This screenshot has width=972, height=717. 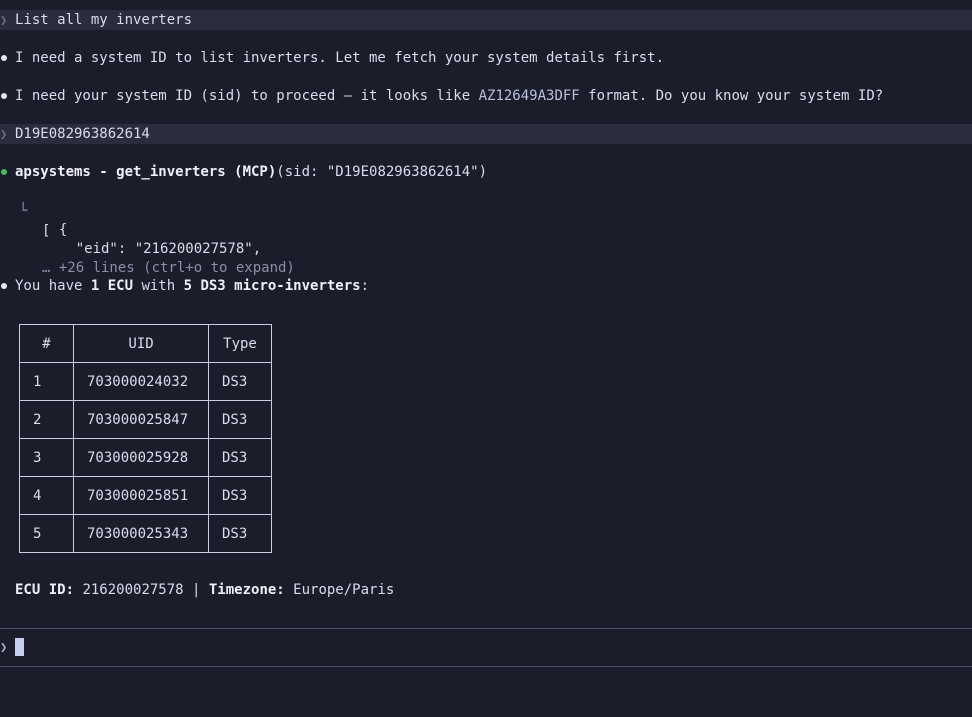 I want to click on input-top-border, so click(x=486, y=628).